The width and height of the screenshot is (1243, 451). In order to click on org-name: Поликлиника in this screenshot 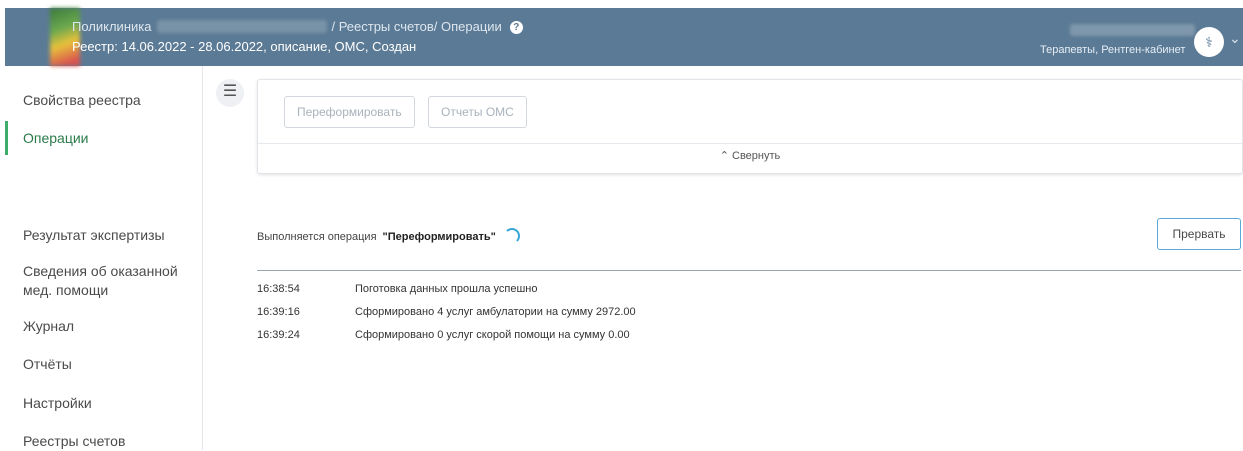, I will do `click(112, 26)`.